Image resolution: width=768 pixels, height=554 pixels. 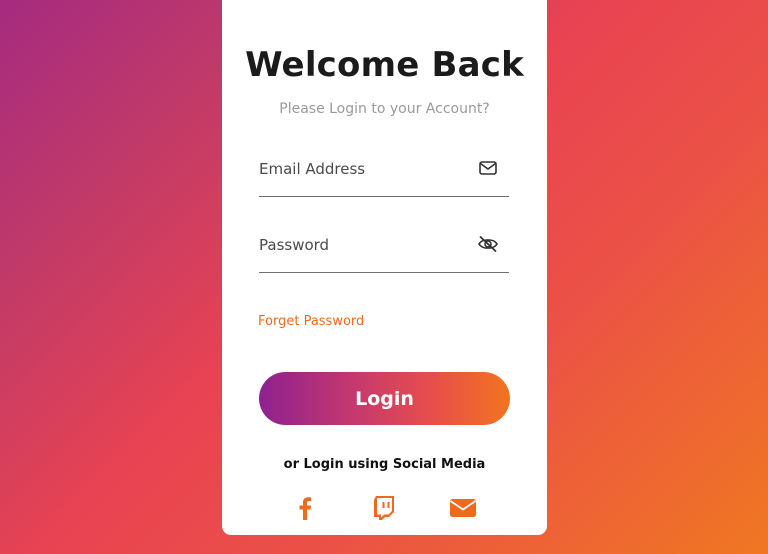 I want to click on social-login-caption: or Login using Social Media, so click(x=384, y=464).